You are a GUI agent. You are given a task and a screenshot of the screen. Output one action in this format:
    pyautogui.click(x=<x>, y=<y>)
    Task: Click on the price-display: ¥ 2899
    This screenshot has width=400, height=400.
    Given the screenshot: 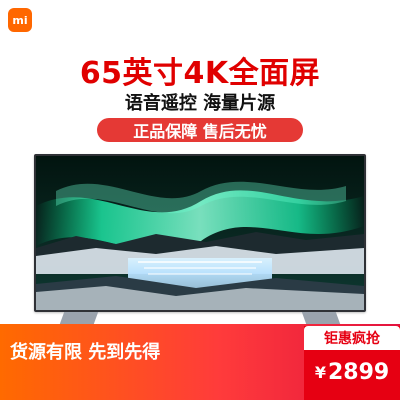 What is the action you would take?
    pyautogui.click(x=352, y=372)
    